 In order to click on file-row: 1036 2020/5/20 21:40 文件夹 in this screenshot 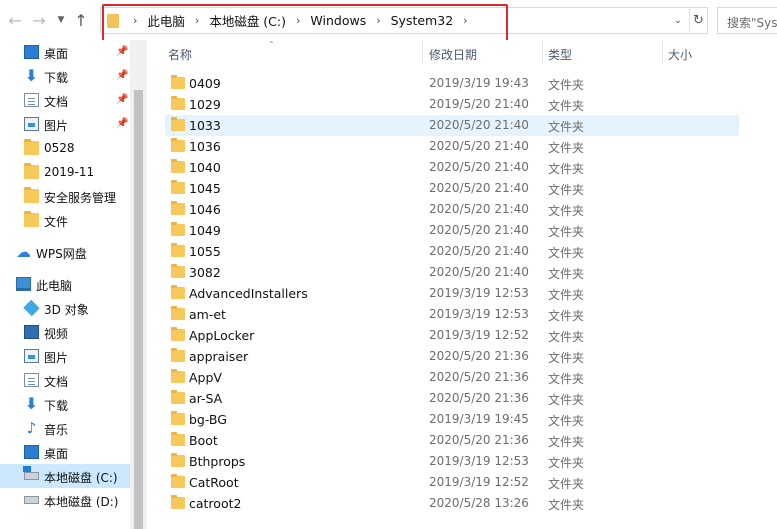, I will do `click(452, 146)`.